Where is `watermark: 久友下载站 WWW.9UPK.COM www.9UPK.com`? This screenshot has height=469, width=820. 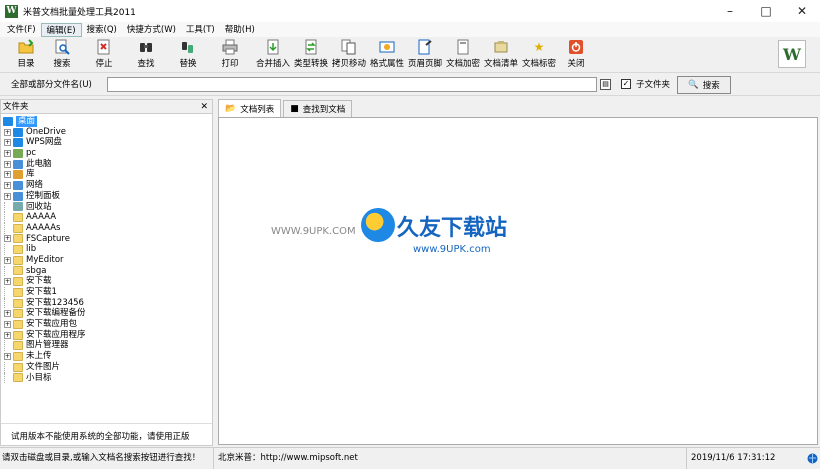
watermark: 久友下载站 WWW.9UPK.COM www.9UPK.com is located at coordinates (391, 236).